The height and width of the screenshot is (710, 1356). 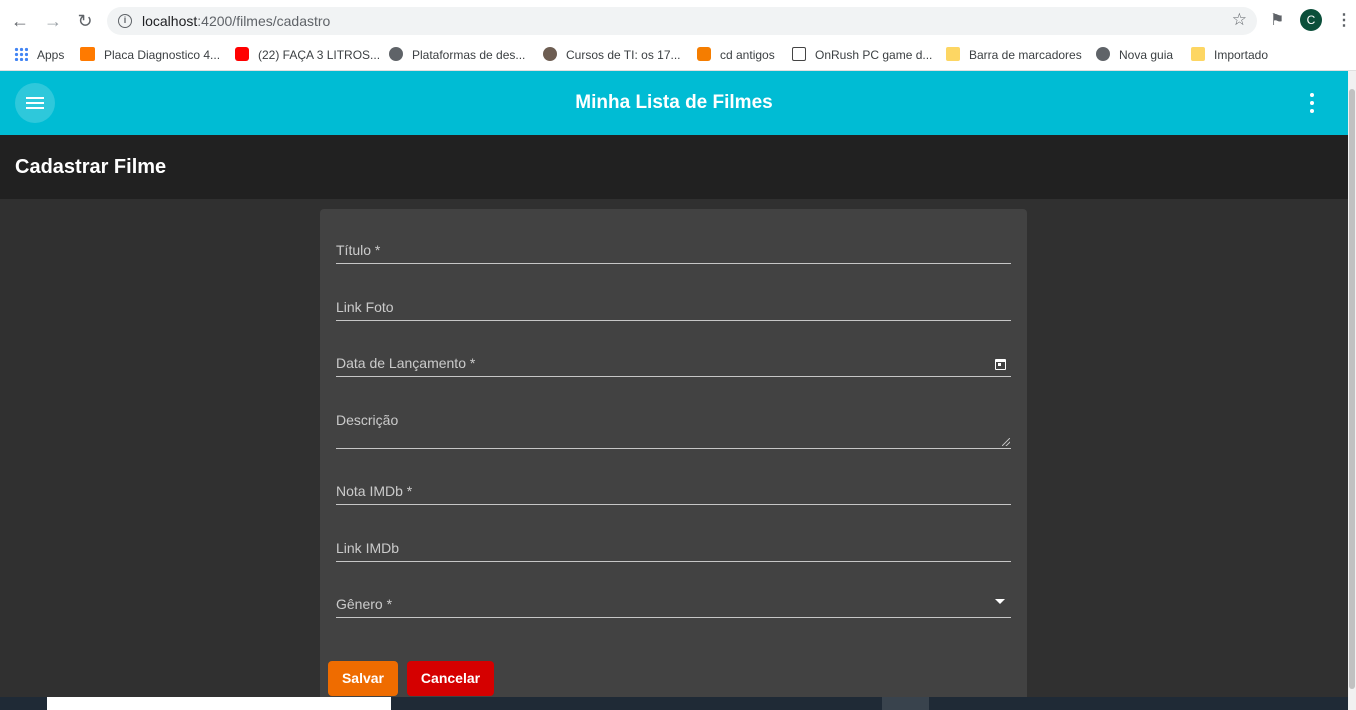 I want to click on scrollbar-thumb, so click(x=1352, y=389).